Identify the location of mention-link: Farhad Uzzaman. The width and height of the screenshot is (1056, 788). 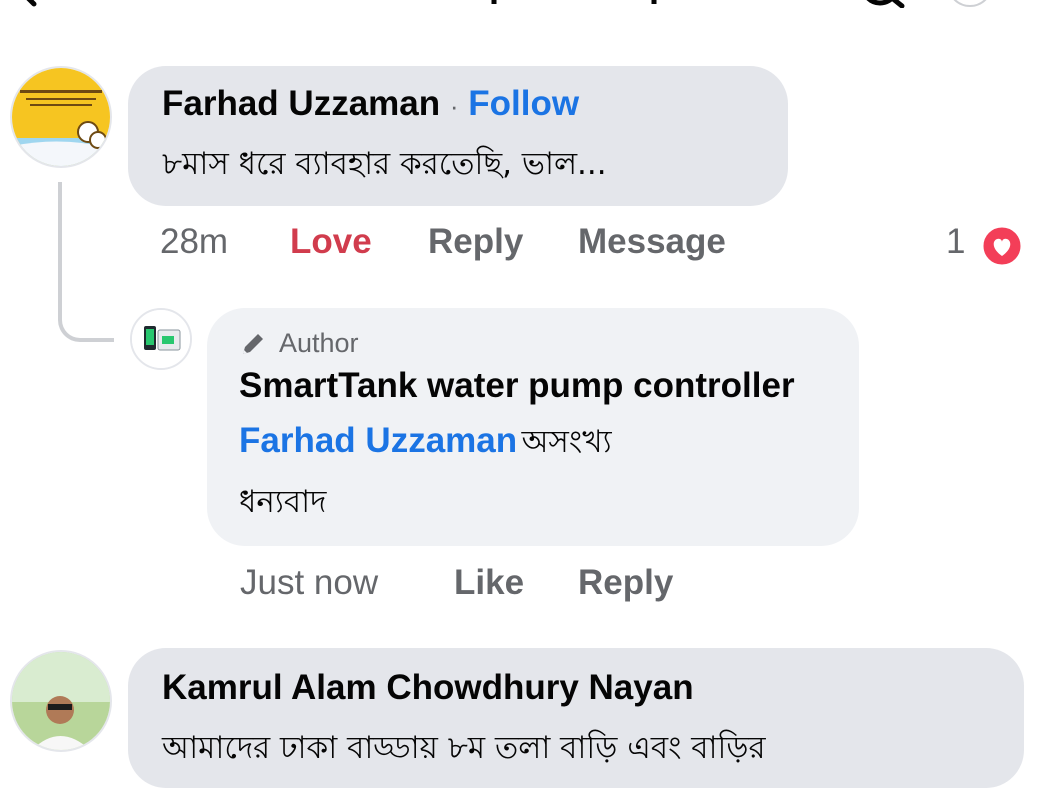
(378, 440).